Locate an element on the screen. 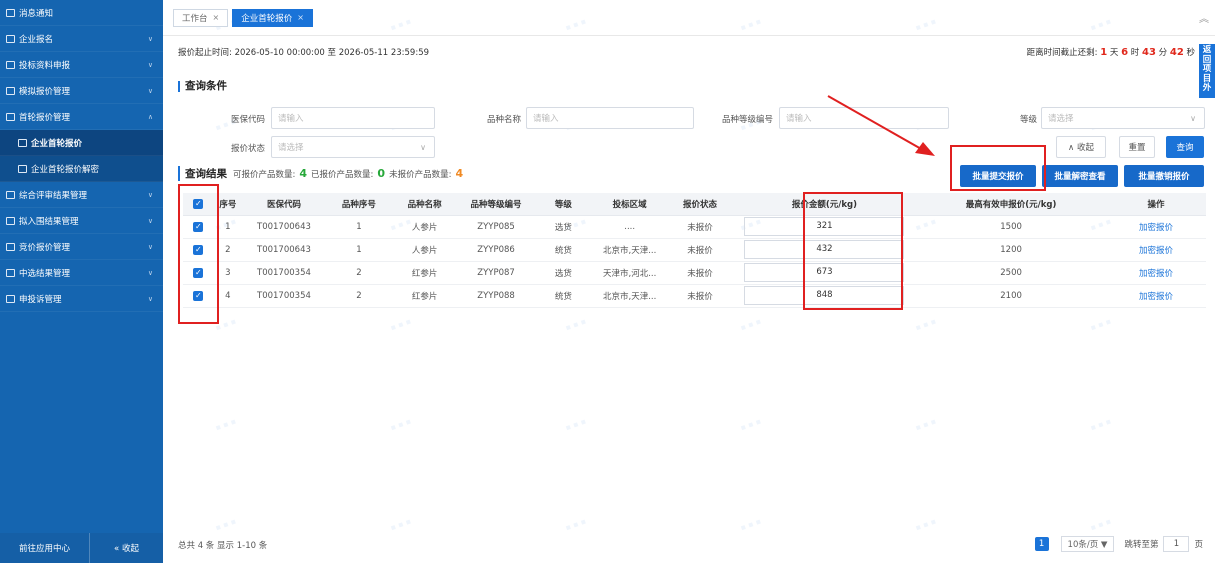 This screenshot has height=563, width=1215. jump-page-input: 1 is located at coordinates (1176, 544).